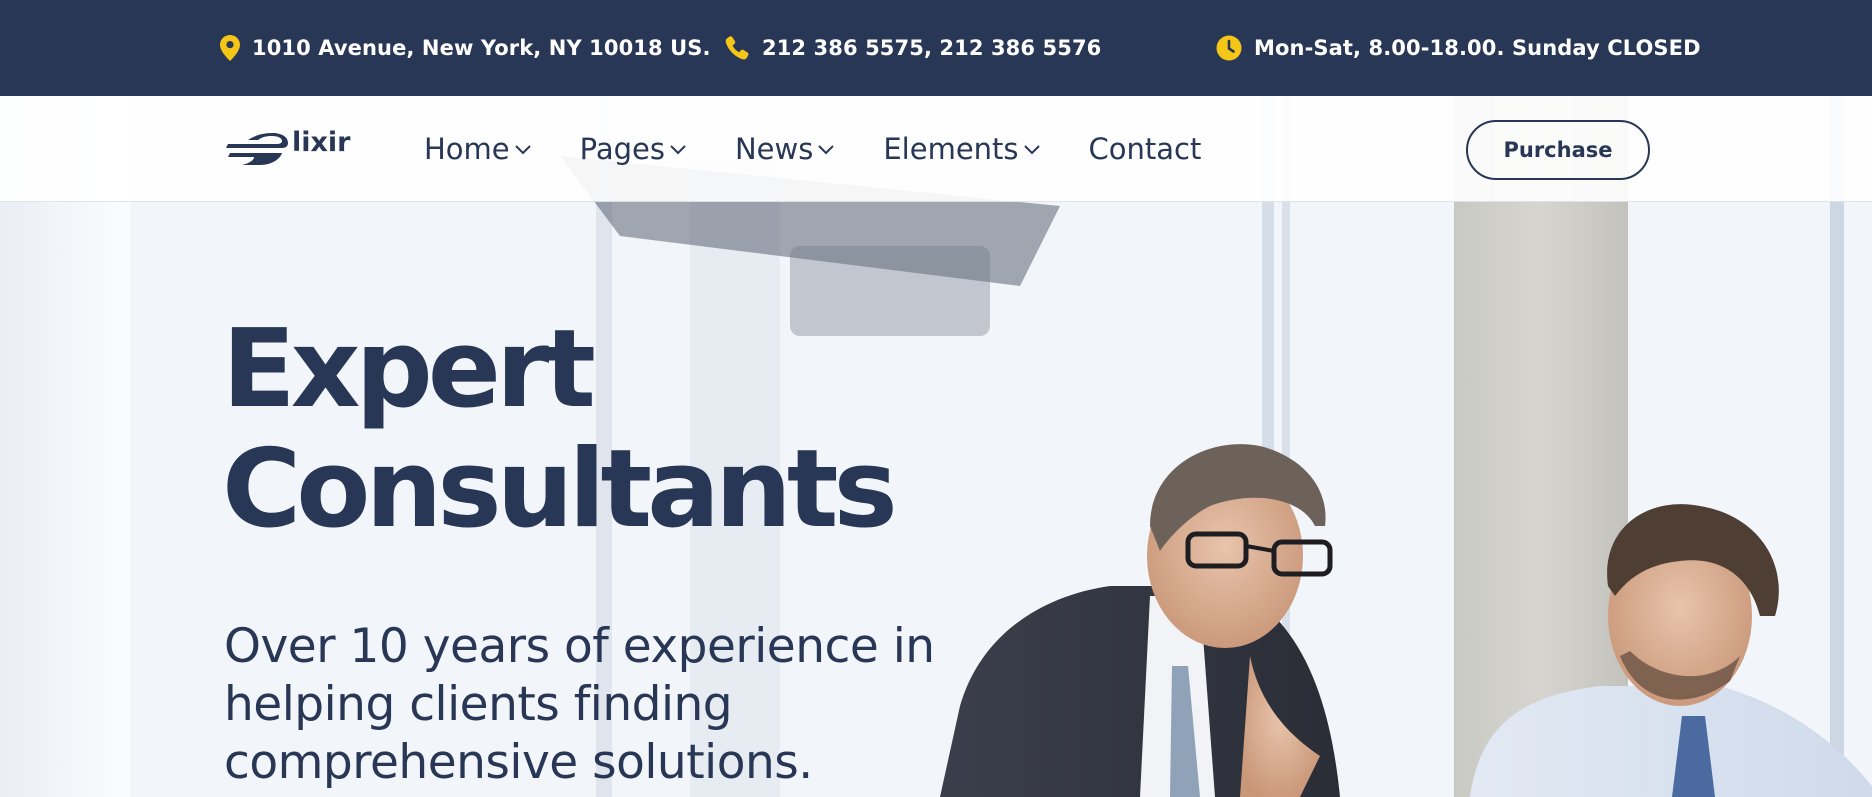  I want to click on nav-item-contact: Contact, so click(1145, 149).